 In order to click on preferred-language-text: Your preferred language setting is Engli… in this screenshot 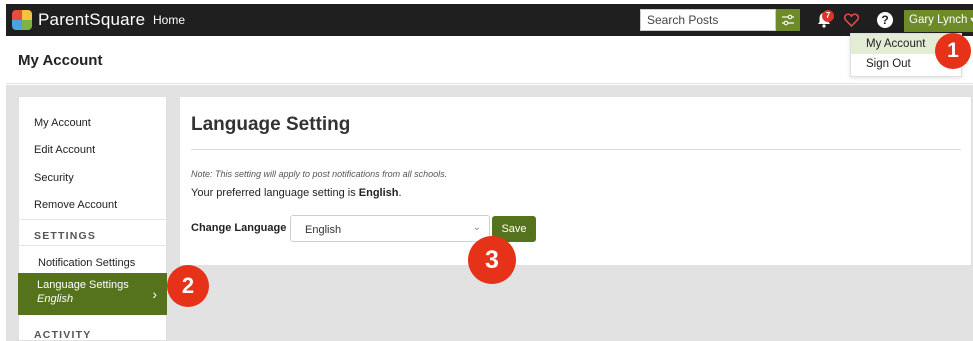, I will do `click(296, 193)`.